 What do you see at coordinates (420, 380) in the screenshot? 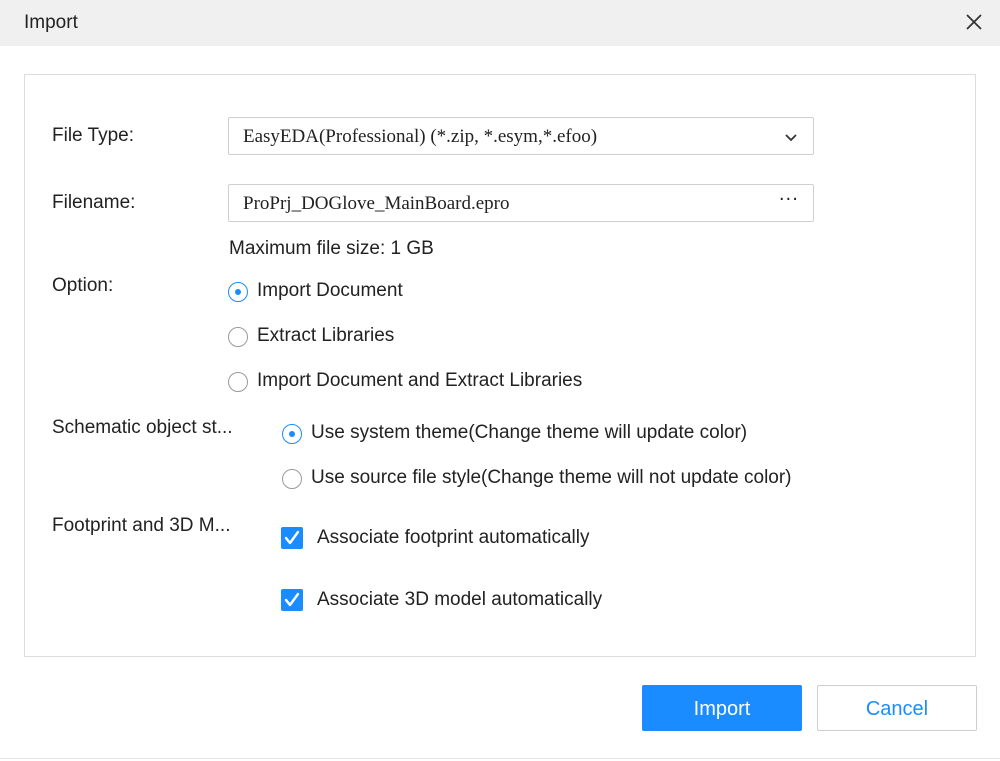
I see `radio-label: Import Document and Extract Libraries` at bounding box center [420, 380].